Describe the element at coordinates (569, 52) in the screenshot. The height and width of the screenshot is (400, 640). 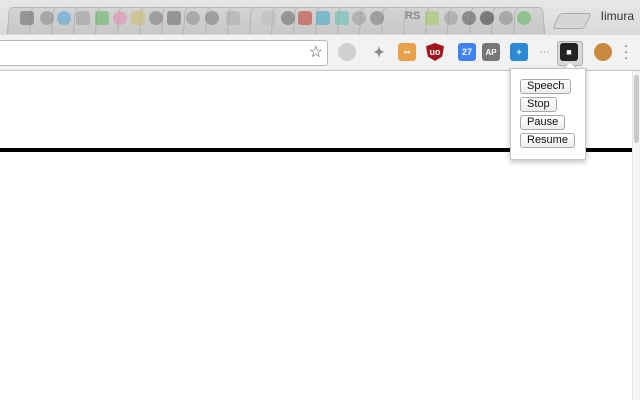
I see `speech-extension-icon: ■` at that location.